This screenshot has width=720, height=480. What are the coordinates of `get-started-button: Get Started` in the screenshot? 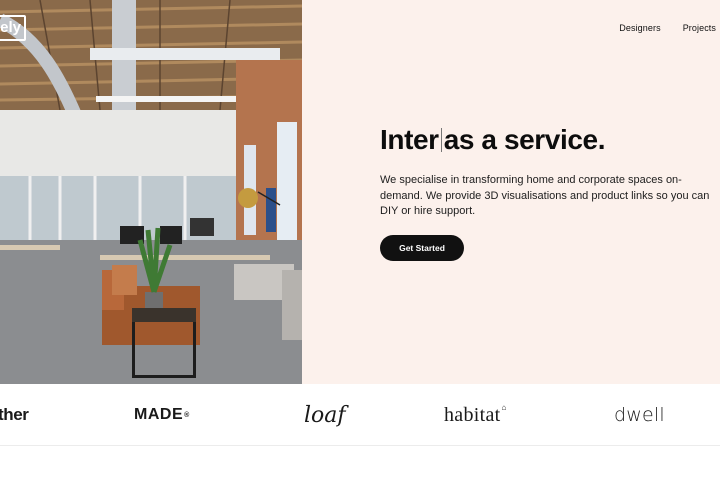 It's located at (422, 248).